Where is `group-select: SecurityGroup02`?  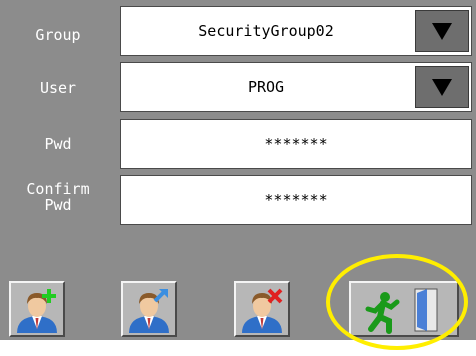
group-select: SecurityGroup02 is located at coordinates (296, 31).